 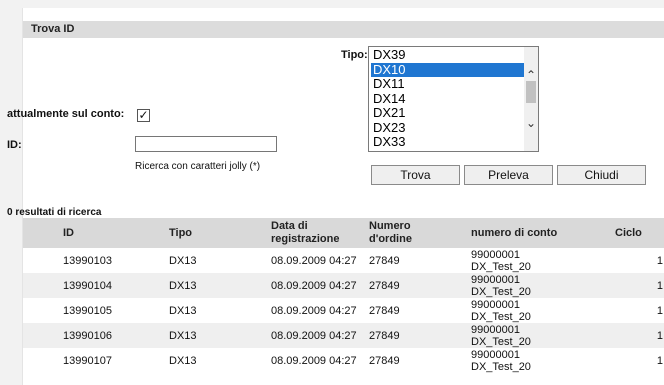 What do you see at coordinates (53, 29) in the screenshot?
I see `panel-title: Trova ID` at bounding box center [53, 29].